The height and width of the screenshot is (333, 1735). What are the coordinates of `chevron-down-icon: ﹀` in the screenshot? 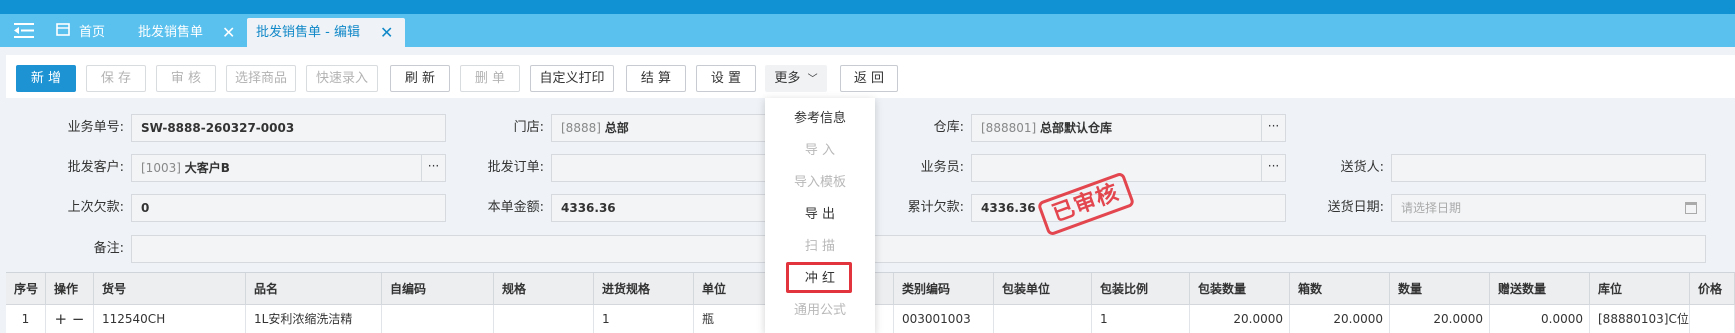 It's located at (812, 79).